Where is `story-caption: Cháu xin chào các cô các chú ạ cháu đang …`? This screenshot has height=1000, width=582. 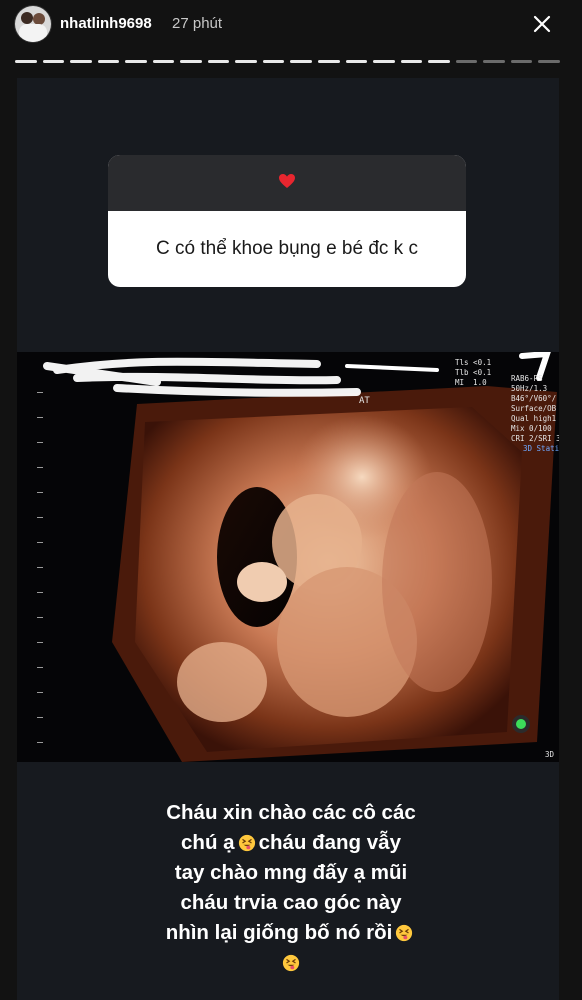
story-caption: Cháu xin chào các cô các chú ạ cháu đang … is located at coordinates (291, 888).